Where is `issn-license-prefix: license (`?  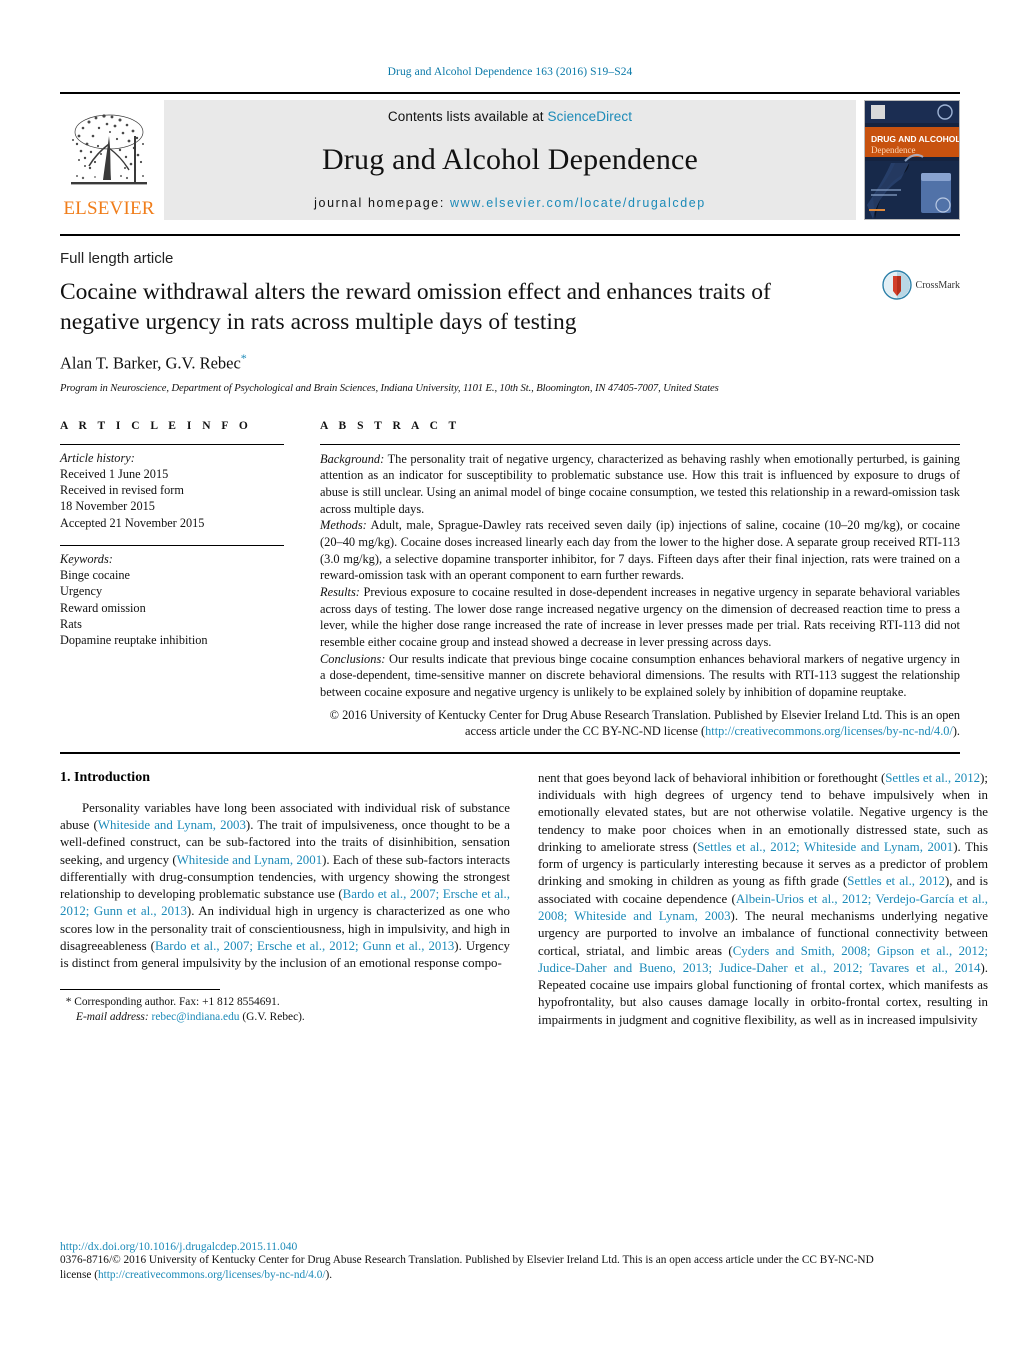
issn-license-prefix: license ( is located at coordinates (79, 1274).